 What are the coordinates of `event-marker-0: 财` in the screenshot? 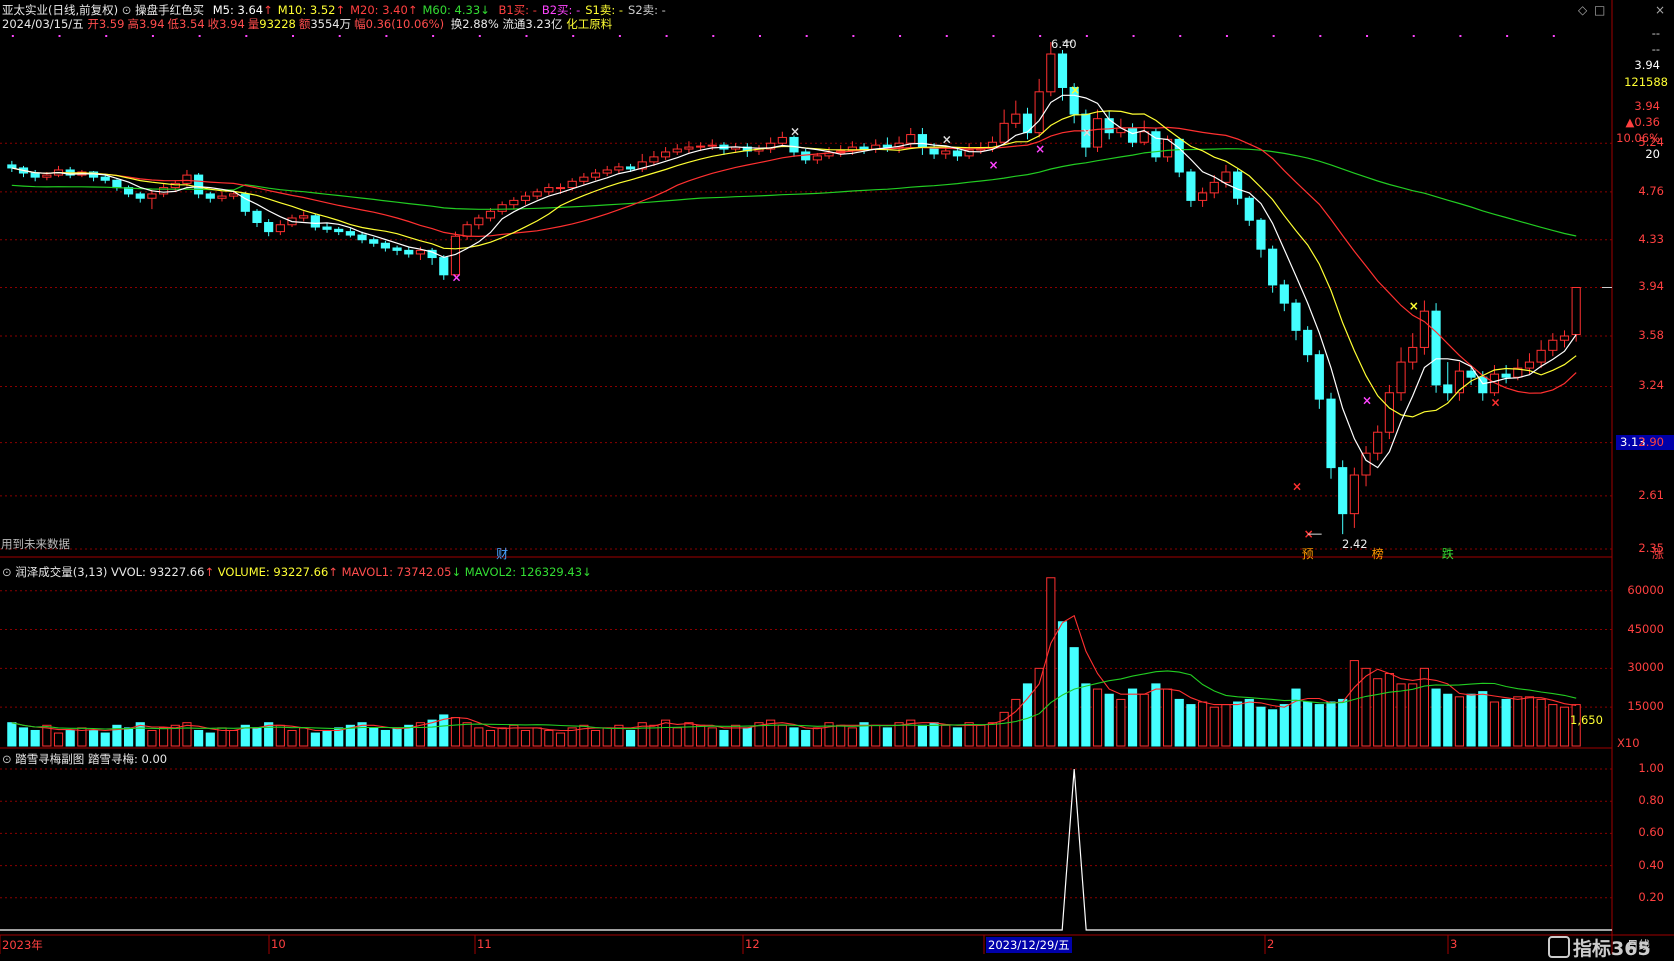 It's located at (502, 553).